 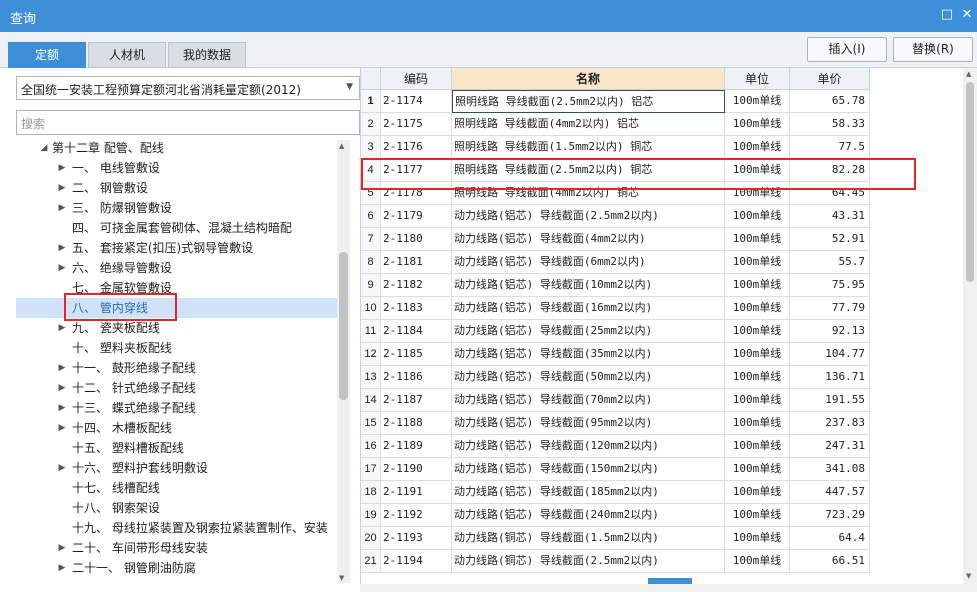 What do you see at coordinates (588, 308) in the screenshot?
I see `name-cell: 动力线路(铝芯) 导线截面(16mm2以内)` at bounding box center [588, 308].